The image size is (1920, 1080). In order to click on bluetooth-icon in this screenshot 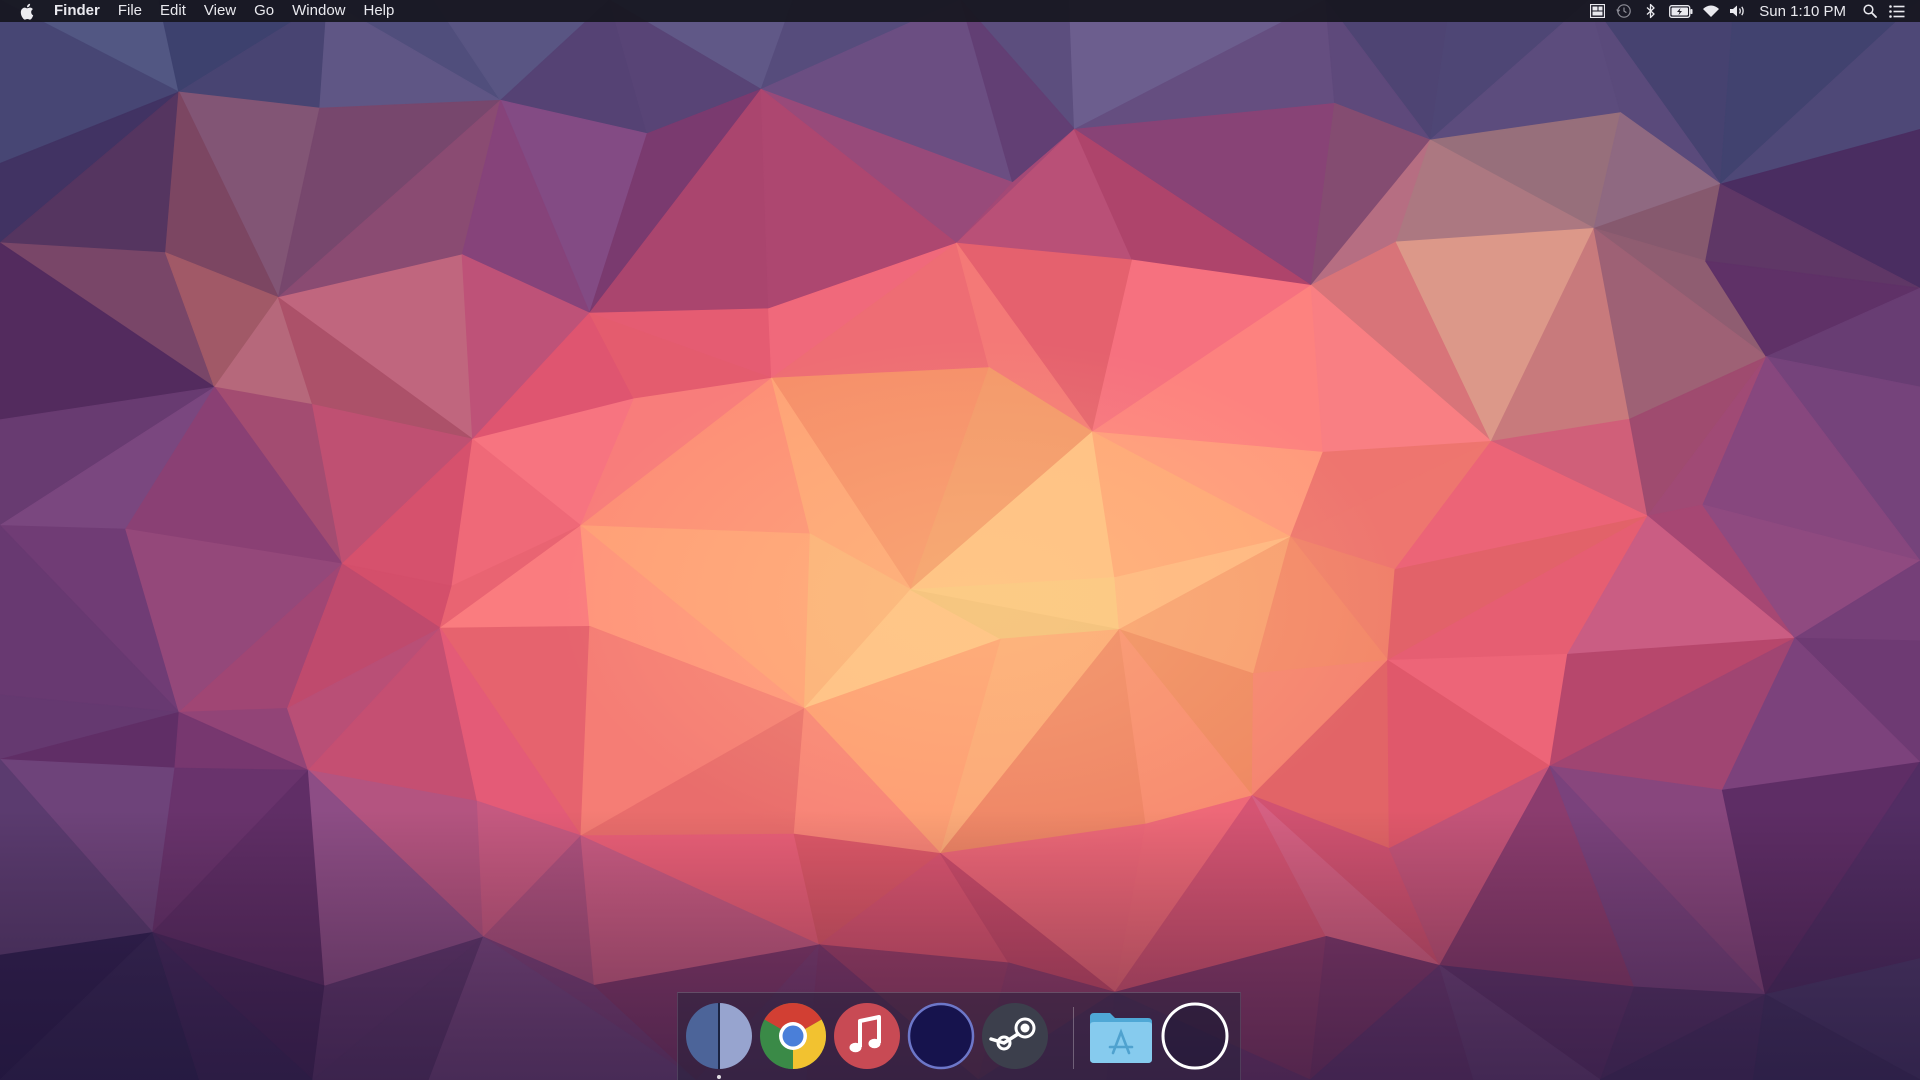, I will do `click(1651, 11)`.